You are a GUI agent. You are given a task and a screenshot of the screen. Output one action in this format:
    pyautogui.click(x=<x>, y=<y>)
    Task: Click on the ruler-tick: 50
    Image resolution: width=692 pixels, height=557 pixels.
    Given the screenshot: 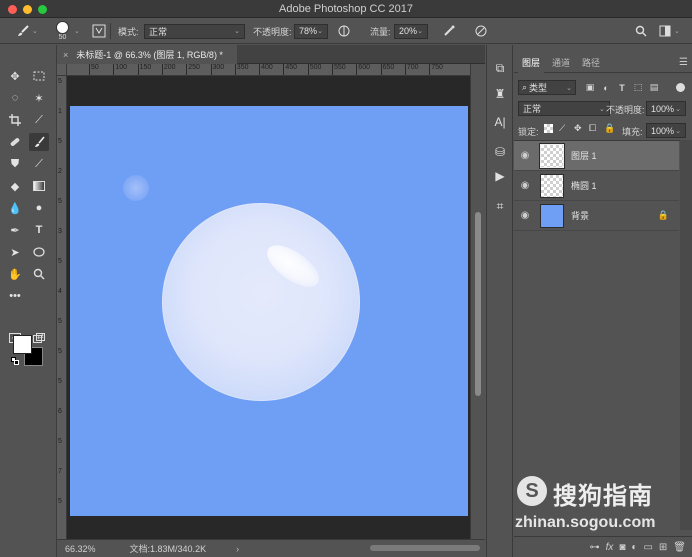 What is the action you would take?
    pyautogui.click(x=94, y=69)
    